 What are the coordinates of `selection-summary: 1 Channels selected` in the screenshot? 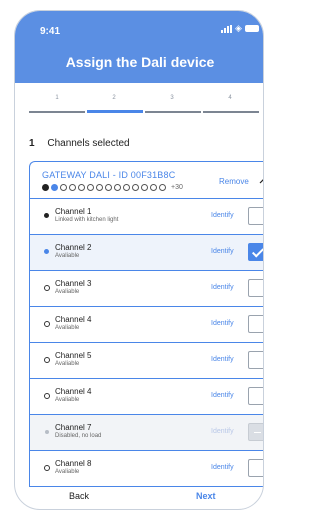 It's located at (79, 143).